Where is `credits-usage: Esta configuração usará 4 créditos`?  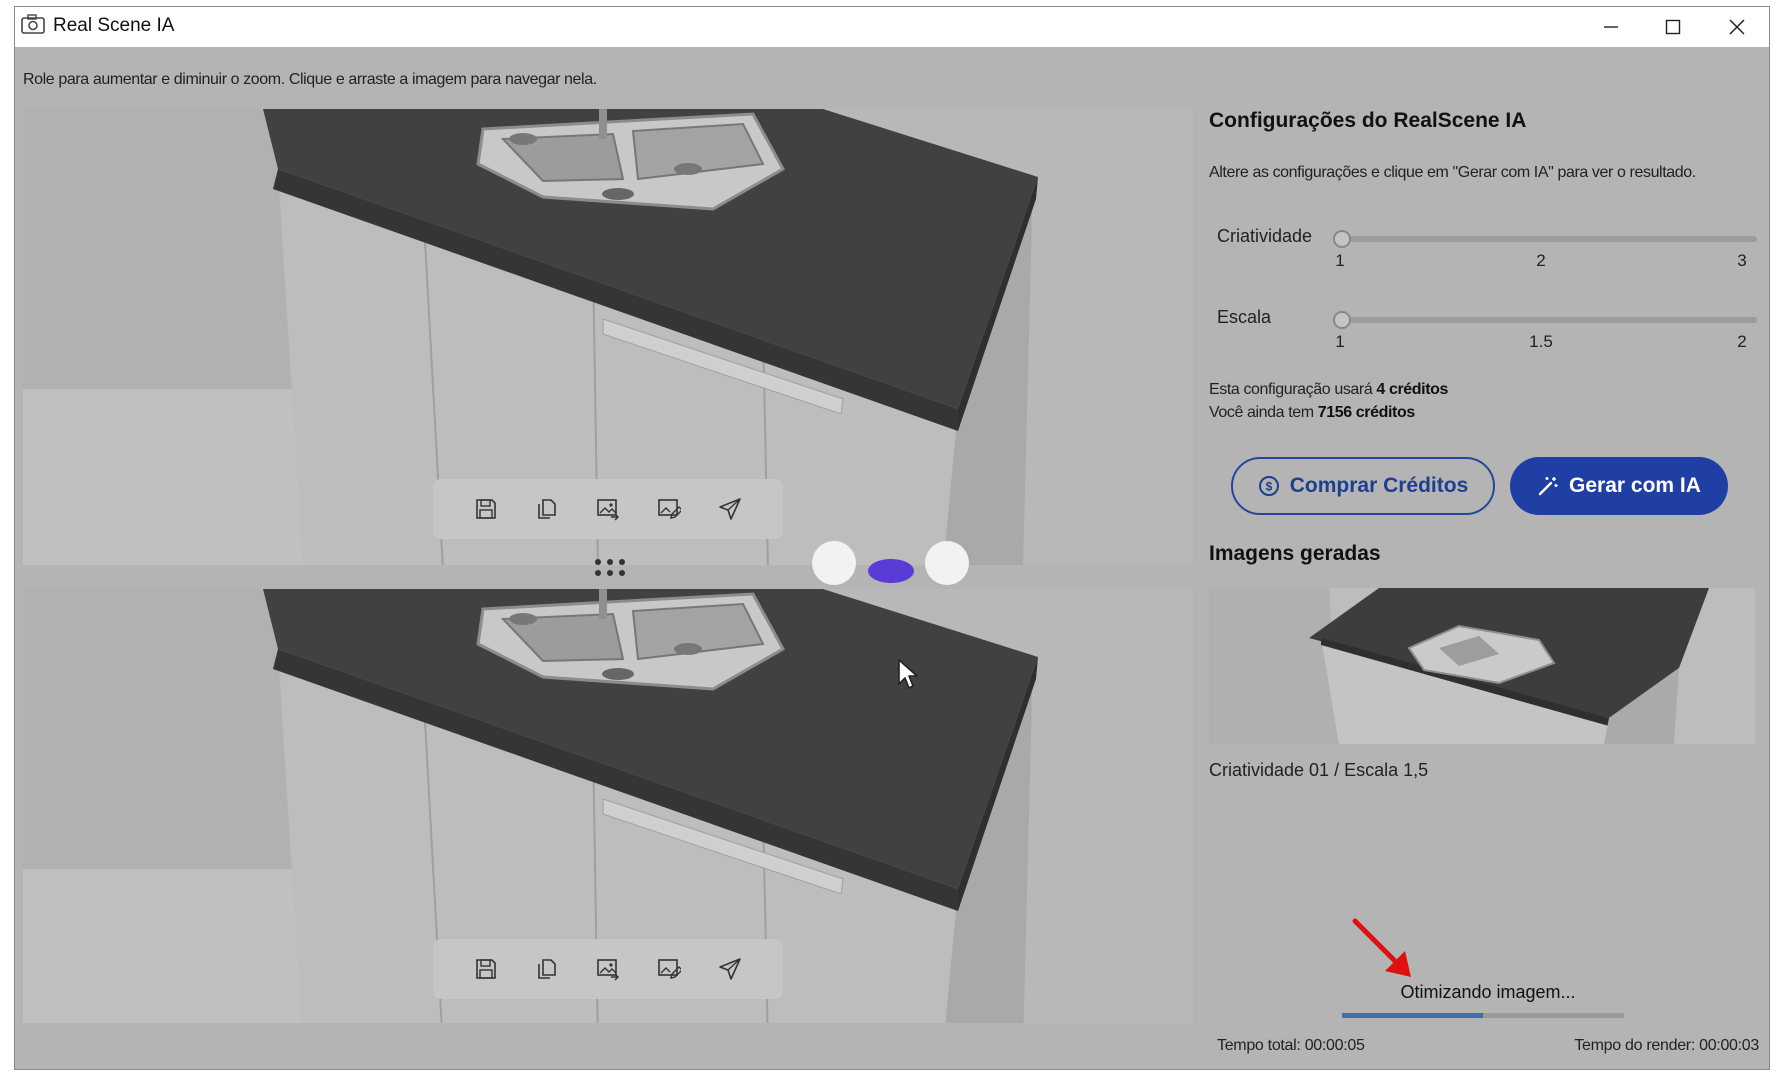 credits-usage: Esta configuração usará 4 créditos is located at coordinates (1328, 389).